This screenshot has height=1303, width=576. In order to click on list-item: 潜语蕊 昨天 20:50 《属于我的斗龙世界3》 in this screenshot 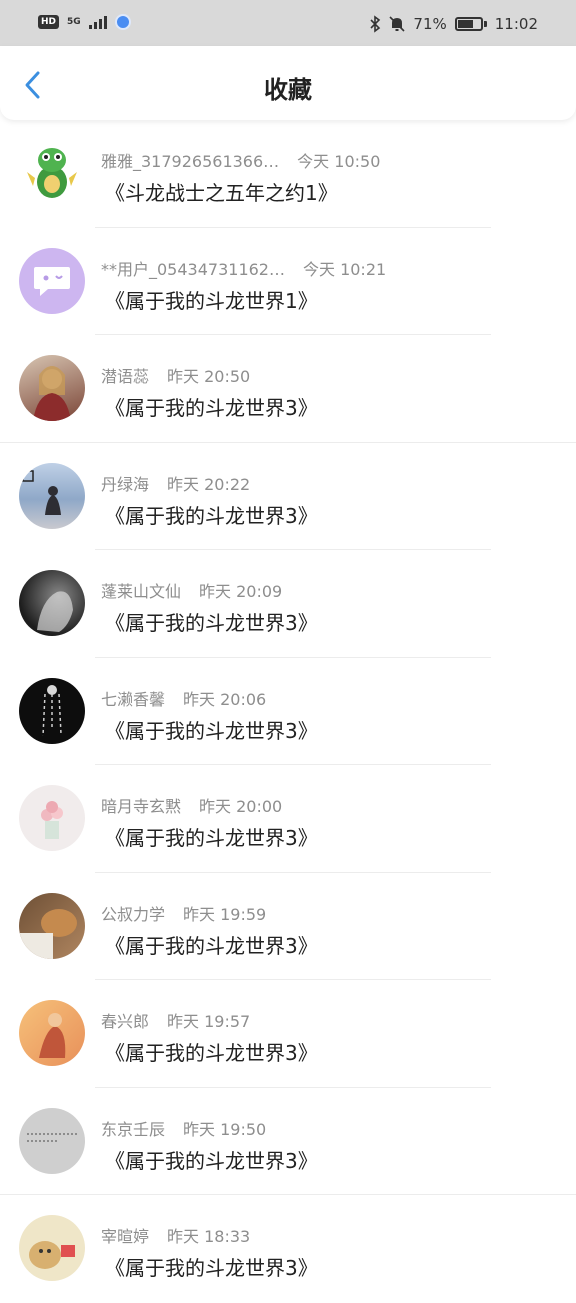, I will do `click(288, 389)`.